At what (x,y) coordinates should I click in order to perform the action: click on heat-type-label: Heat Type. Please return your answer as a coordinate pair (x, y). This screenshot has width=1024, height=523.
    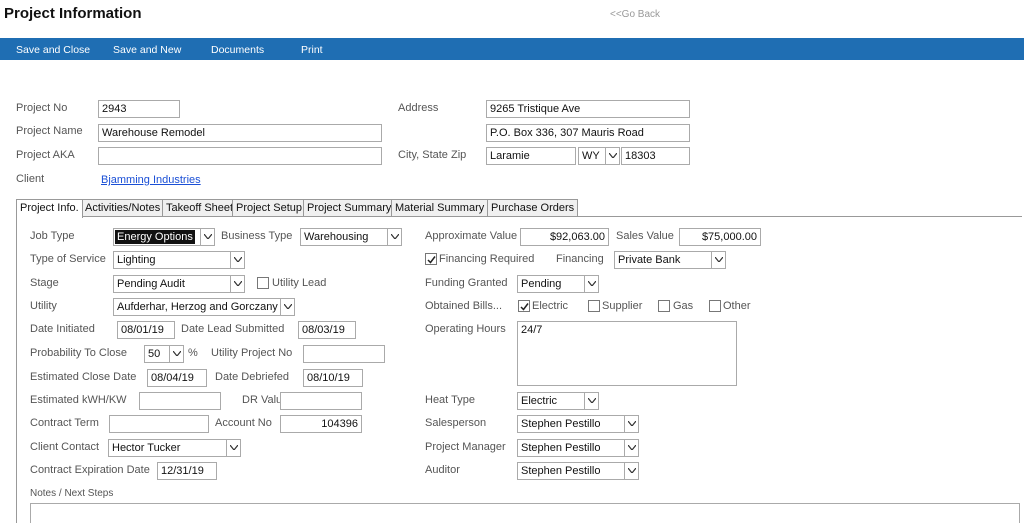
    Looking at the image, I should click on (450, 400).